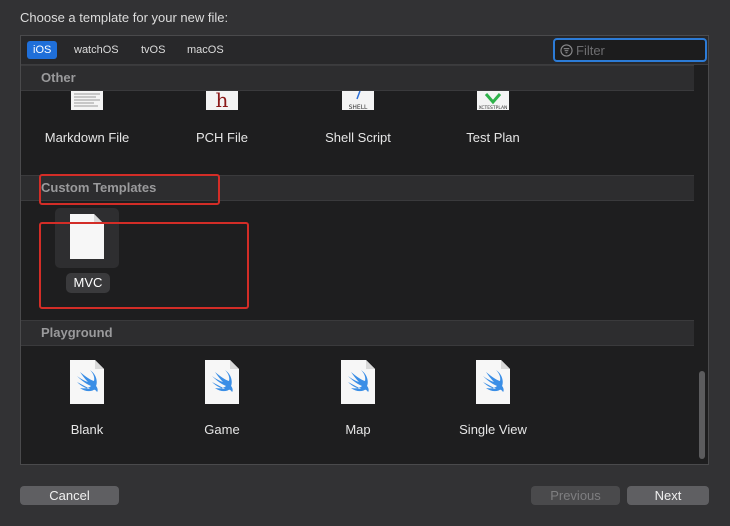  I want to click on template-label: Game, so click(222, 429).